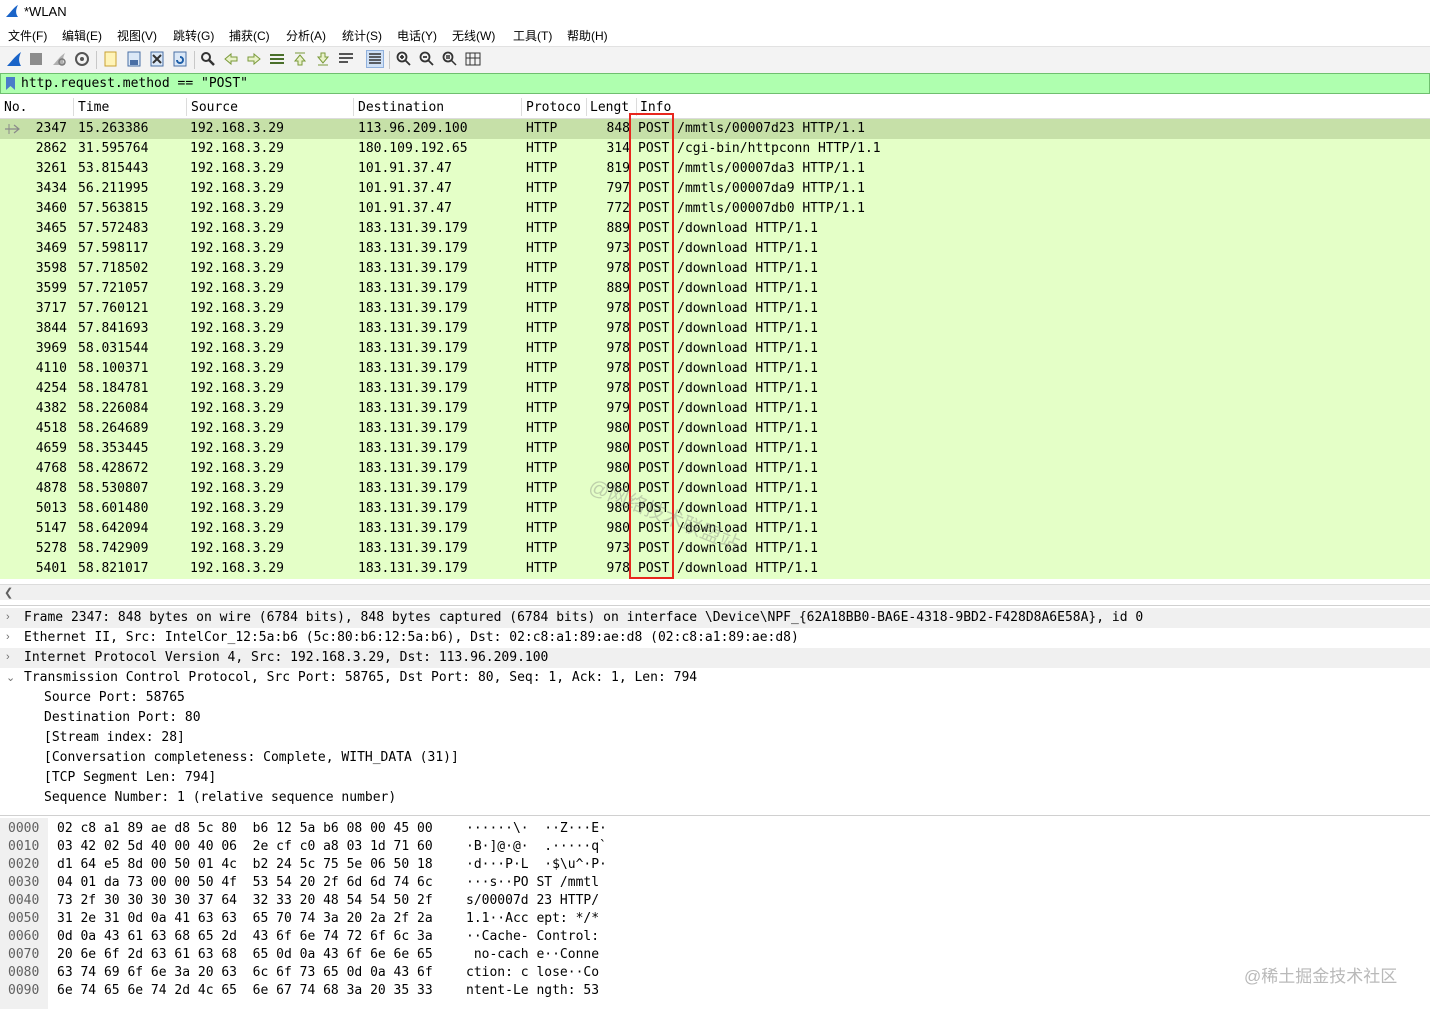 Image resolution: width=1430 pixels, height=1009 pixels. Describe the element at coordinates (23, 848) in the screenshot. I see `byte-offset: 0010` at that location.